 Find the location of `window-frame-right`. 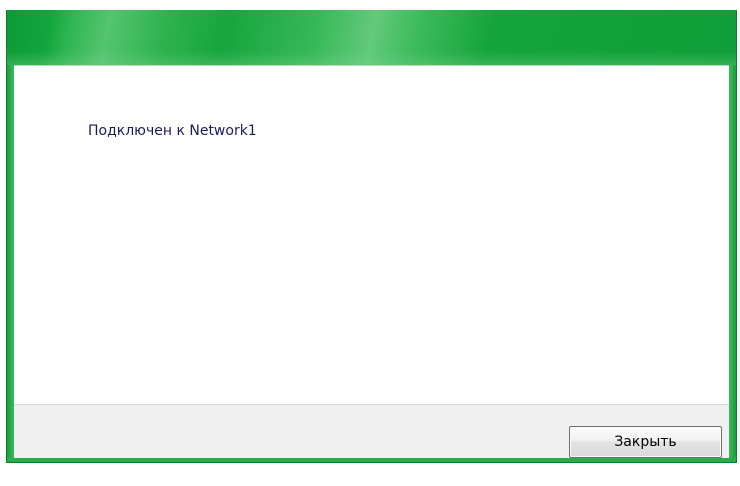

window-frame-right is located at coordinates (732, 263).